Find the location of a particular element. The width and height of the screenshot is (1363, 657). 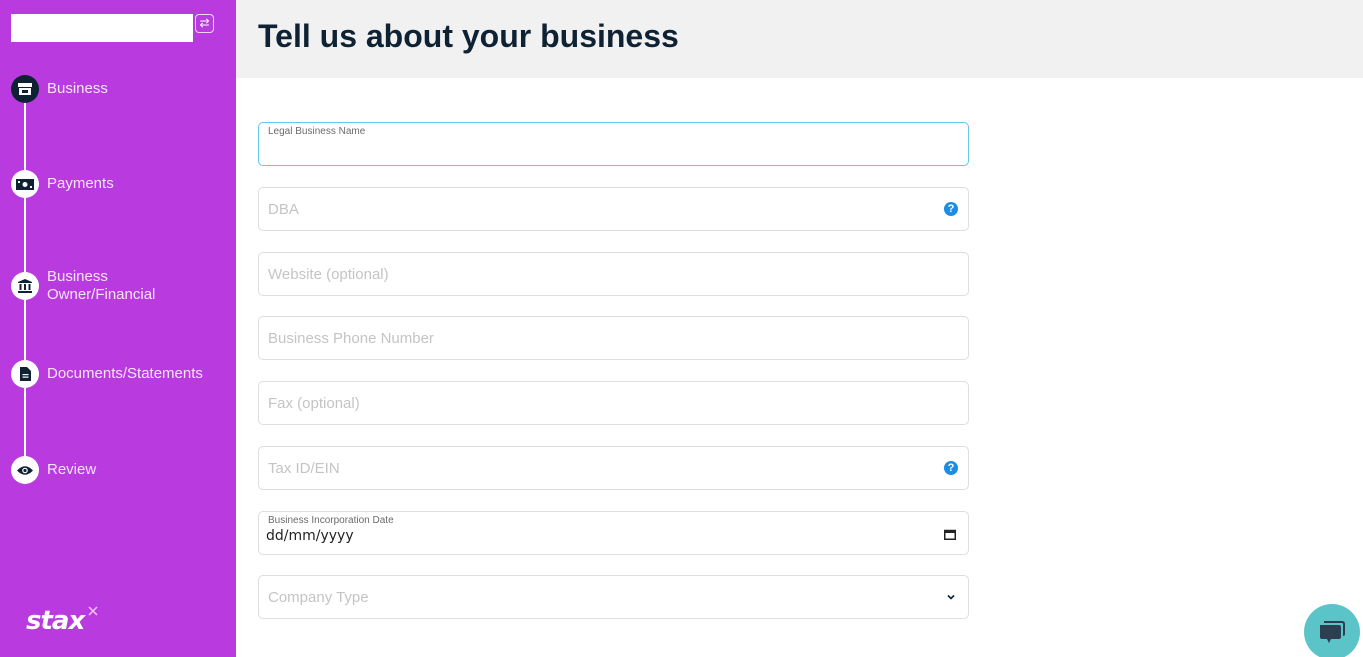

eye-icon is located at coordinates (25, 470).